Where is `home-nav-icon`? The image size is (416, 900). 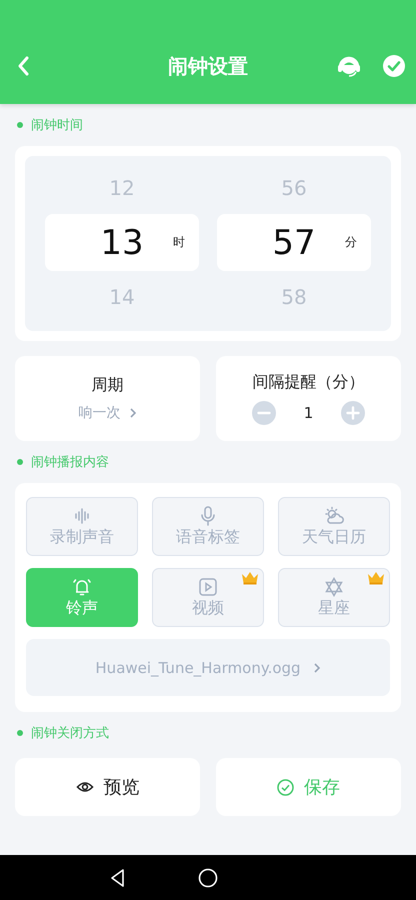
home-nav-icon is located at coordinates (208, 878).